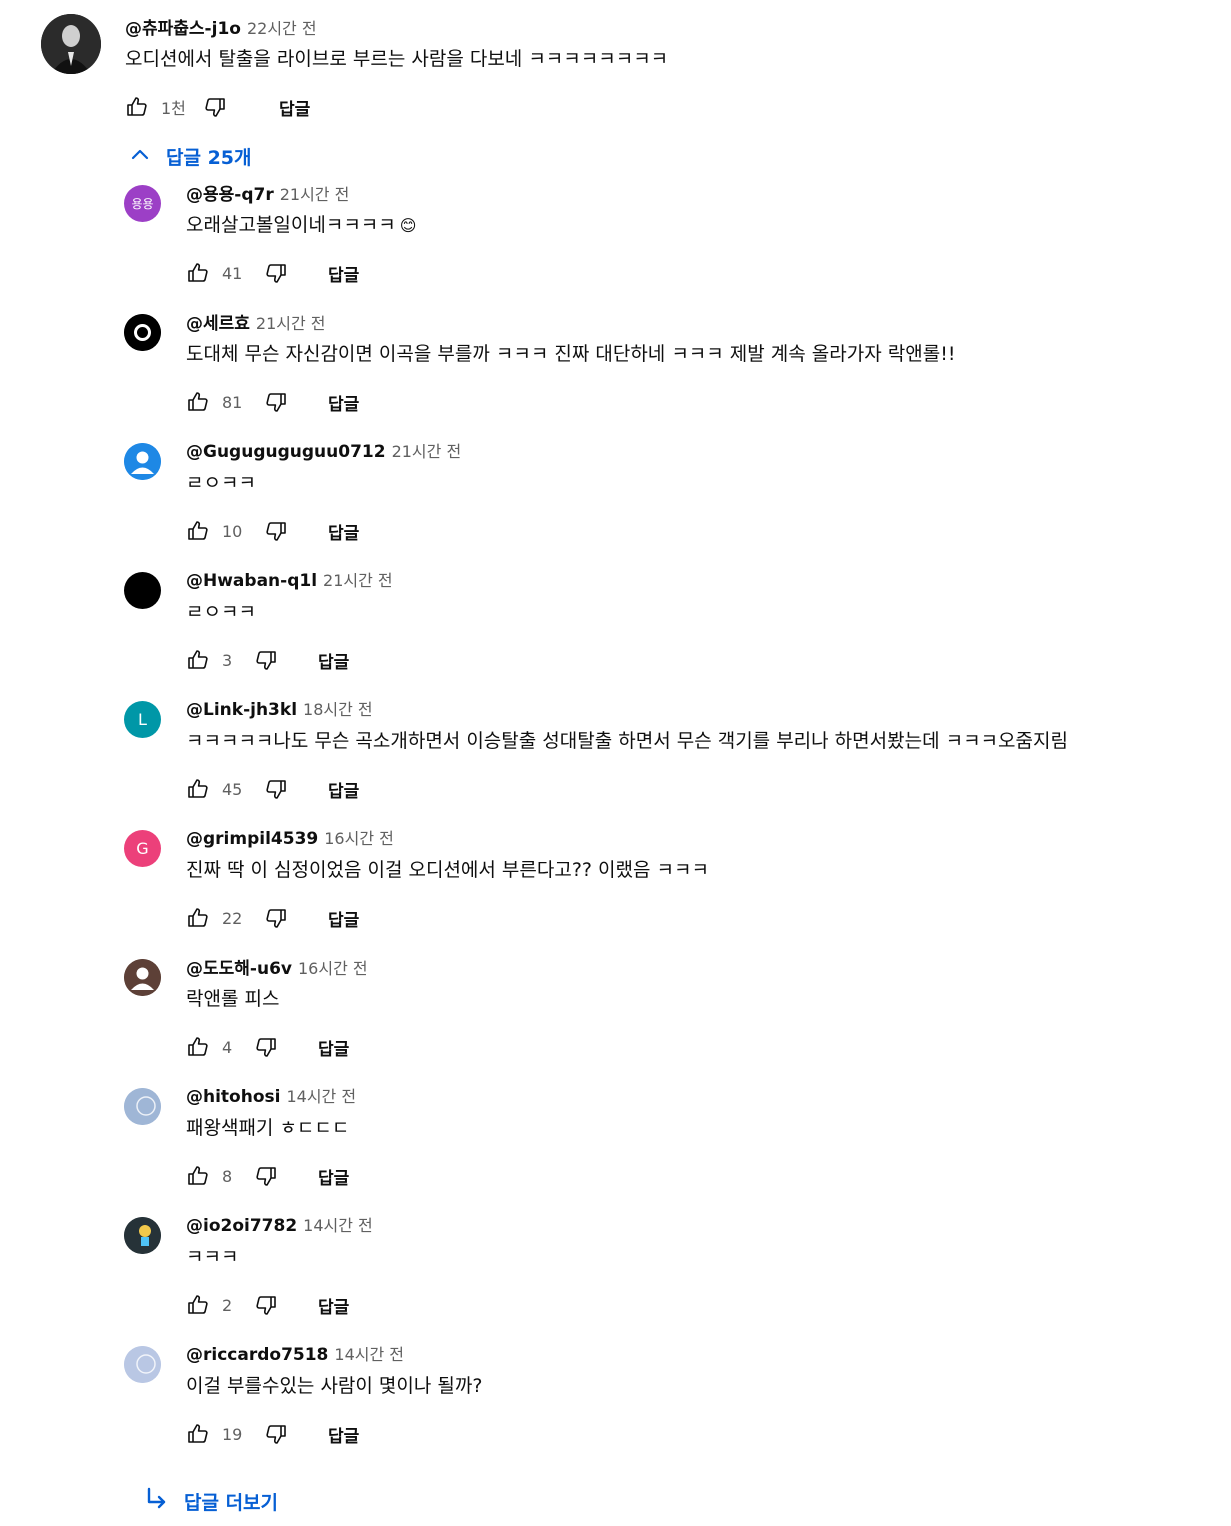 The image size is (1231, 1526). I want to click on comment-body: @용용-q7r 21시간 전 오래살고볼일이네ㅋㅋㅋㅋ 😊 41 답글, so click(701, 234).